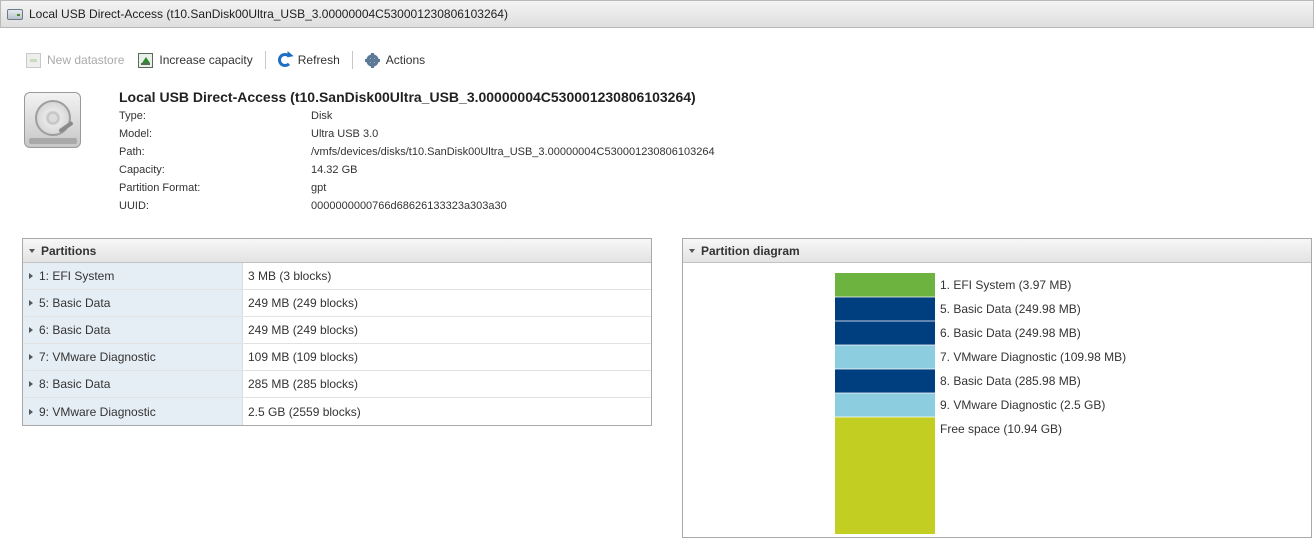 This screenshot has height=538, width=1314. Describe the element at coordinates (997, 251) in the screenshot. I see `partition-diagram-header: Partition diagram` at that location.